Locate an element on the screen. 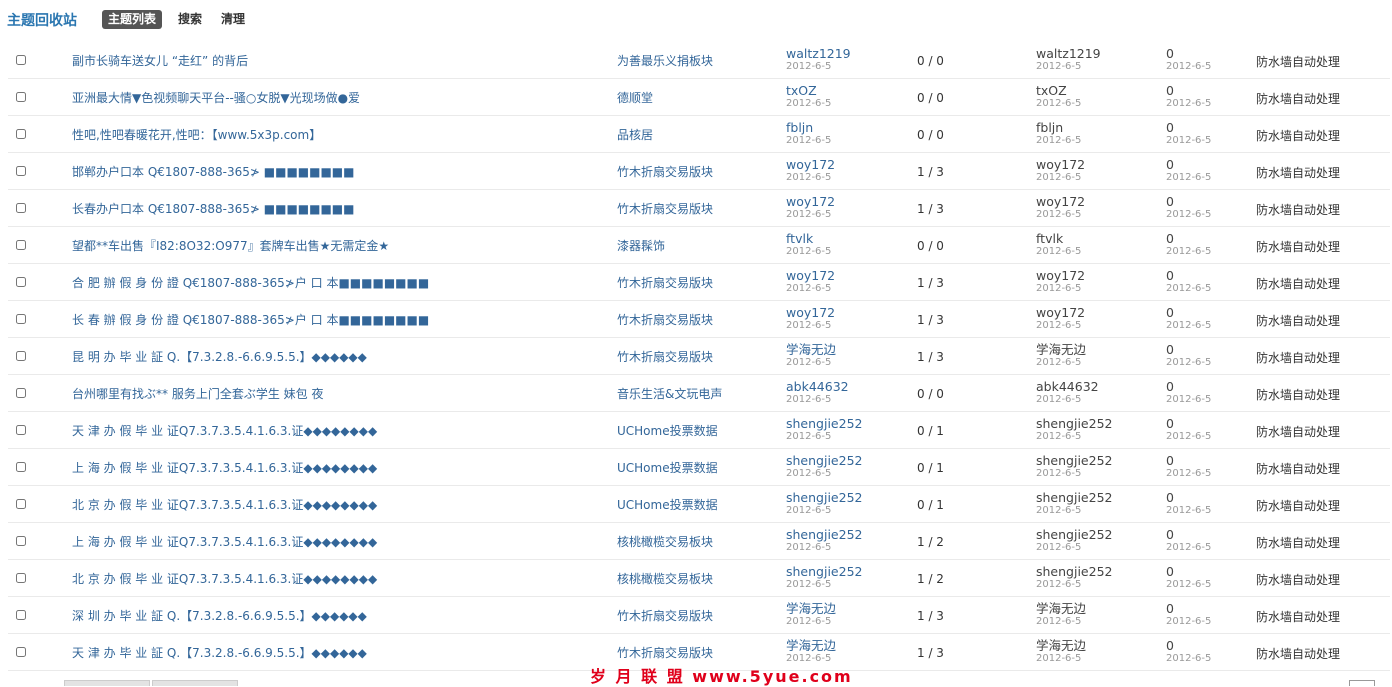 The height and width of the screenshot is (687, 1392). replies-views: 0 / 0 is located at coordinates (930, 246).